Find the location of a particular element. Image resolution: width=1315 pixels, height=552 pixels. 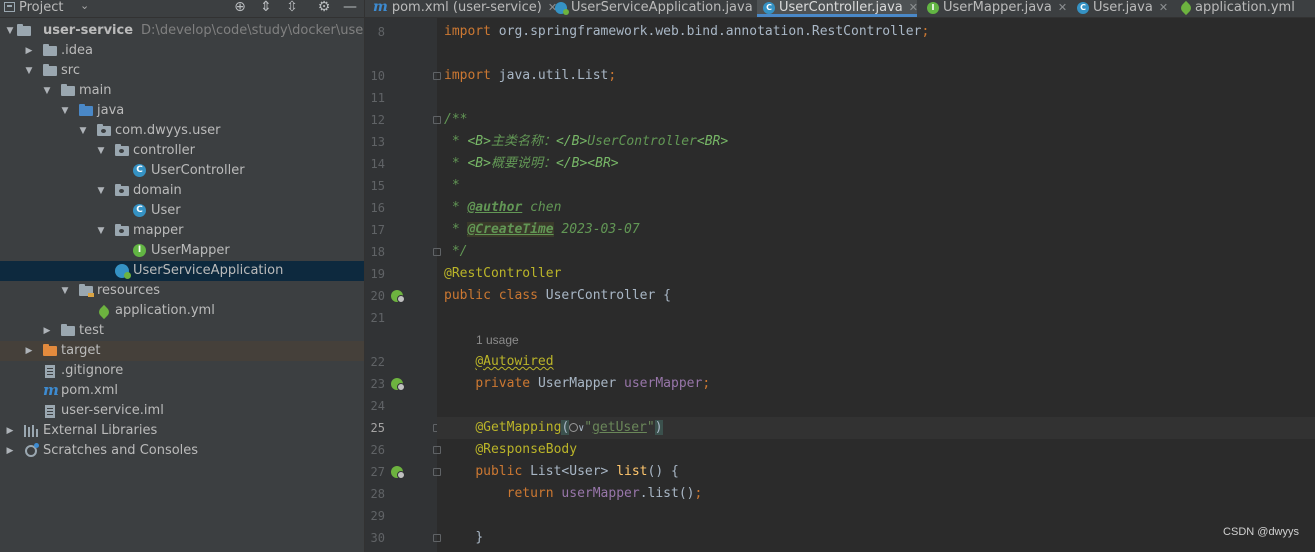

collapse-all-icon: ⇳ is located at coordinates (292, 7).